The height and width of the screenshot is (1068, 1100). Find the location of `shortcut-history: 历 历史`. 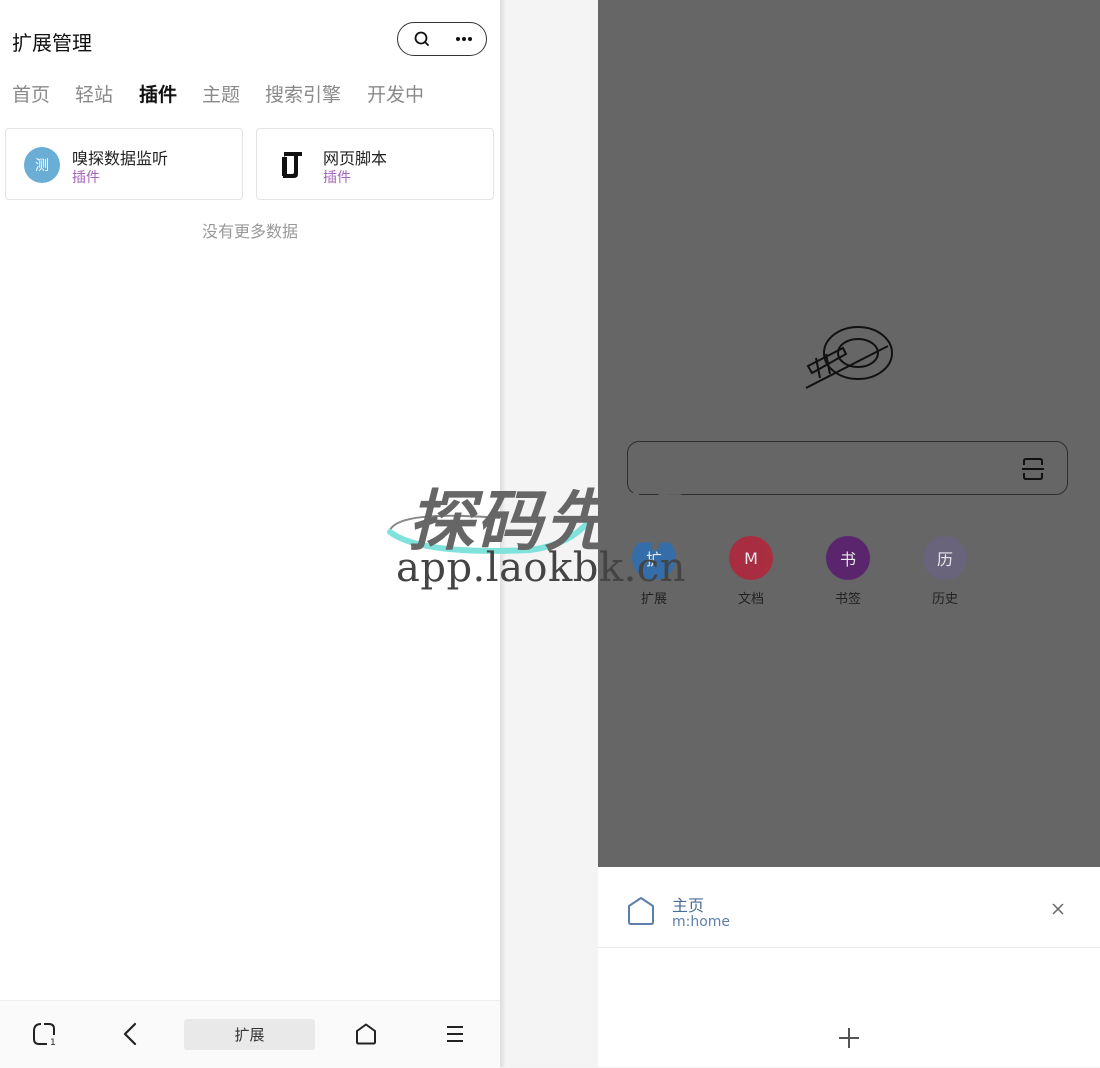

shortcut-history: 历 历史 is located at coordinates (945, 571).